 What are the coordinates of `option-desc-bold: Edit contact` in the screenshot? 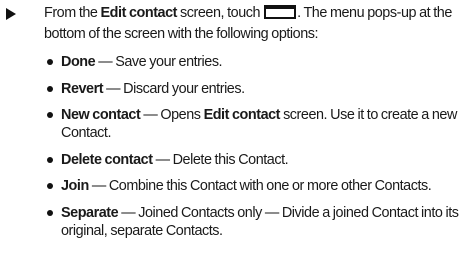 It's located at (242, 115).